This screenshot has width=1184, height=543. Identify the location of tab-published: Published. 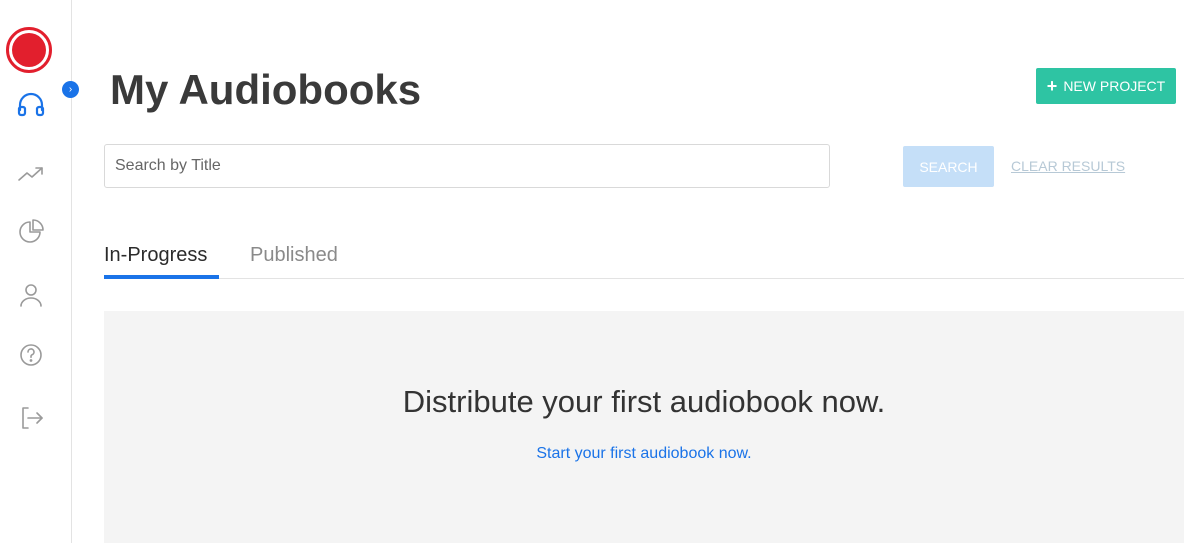
(294, 260).